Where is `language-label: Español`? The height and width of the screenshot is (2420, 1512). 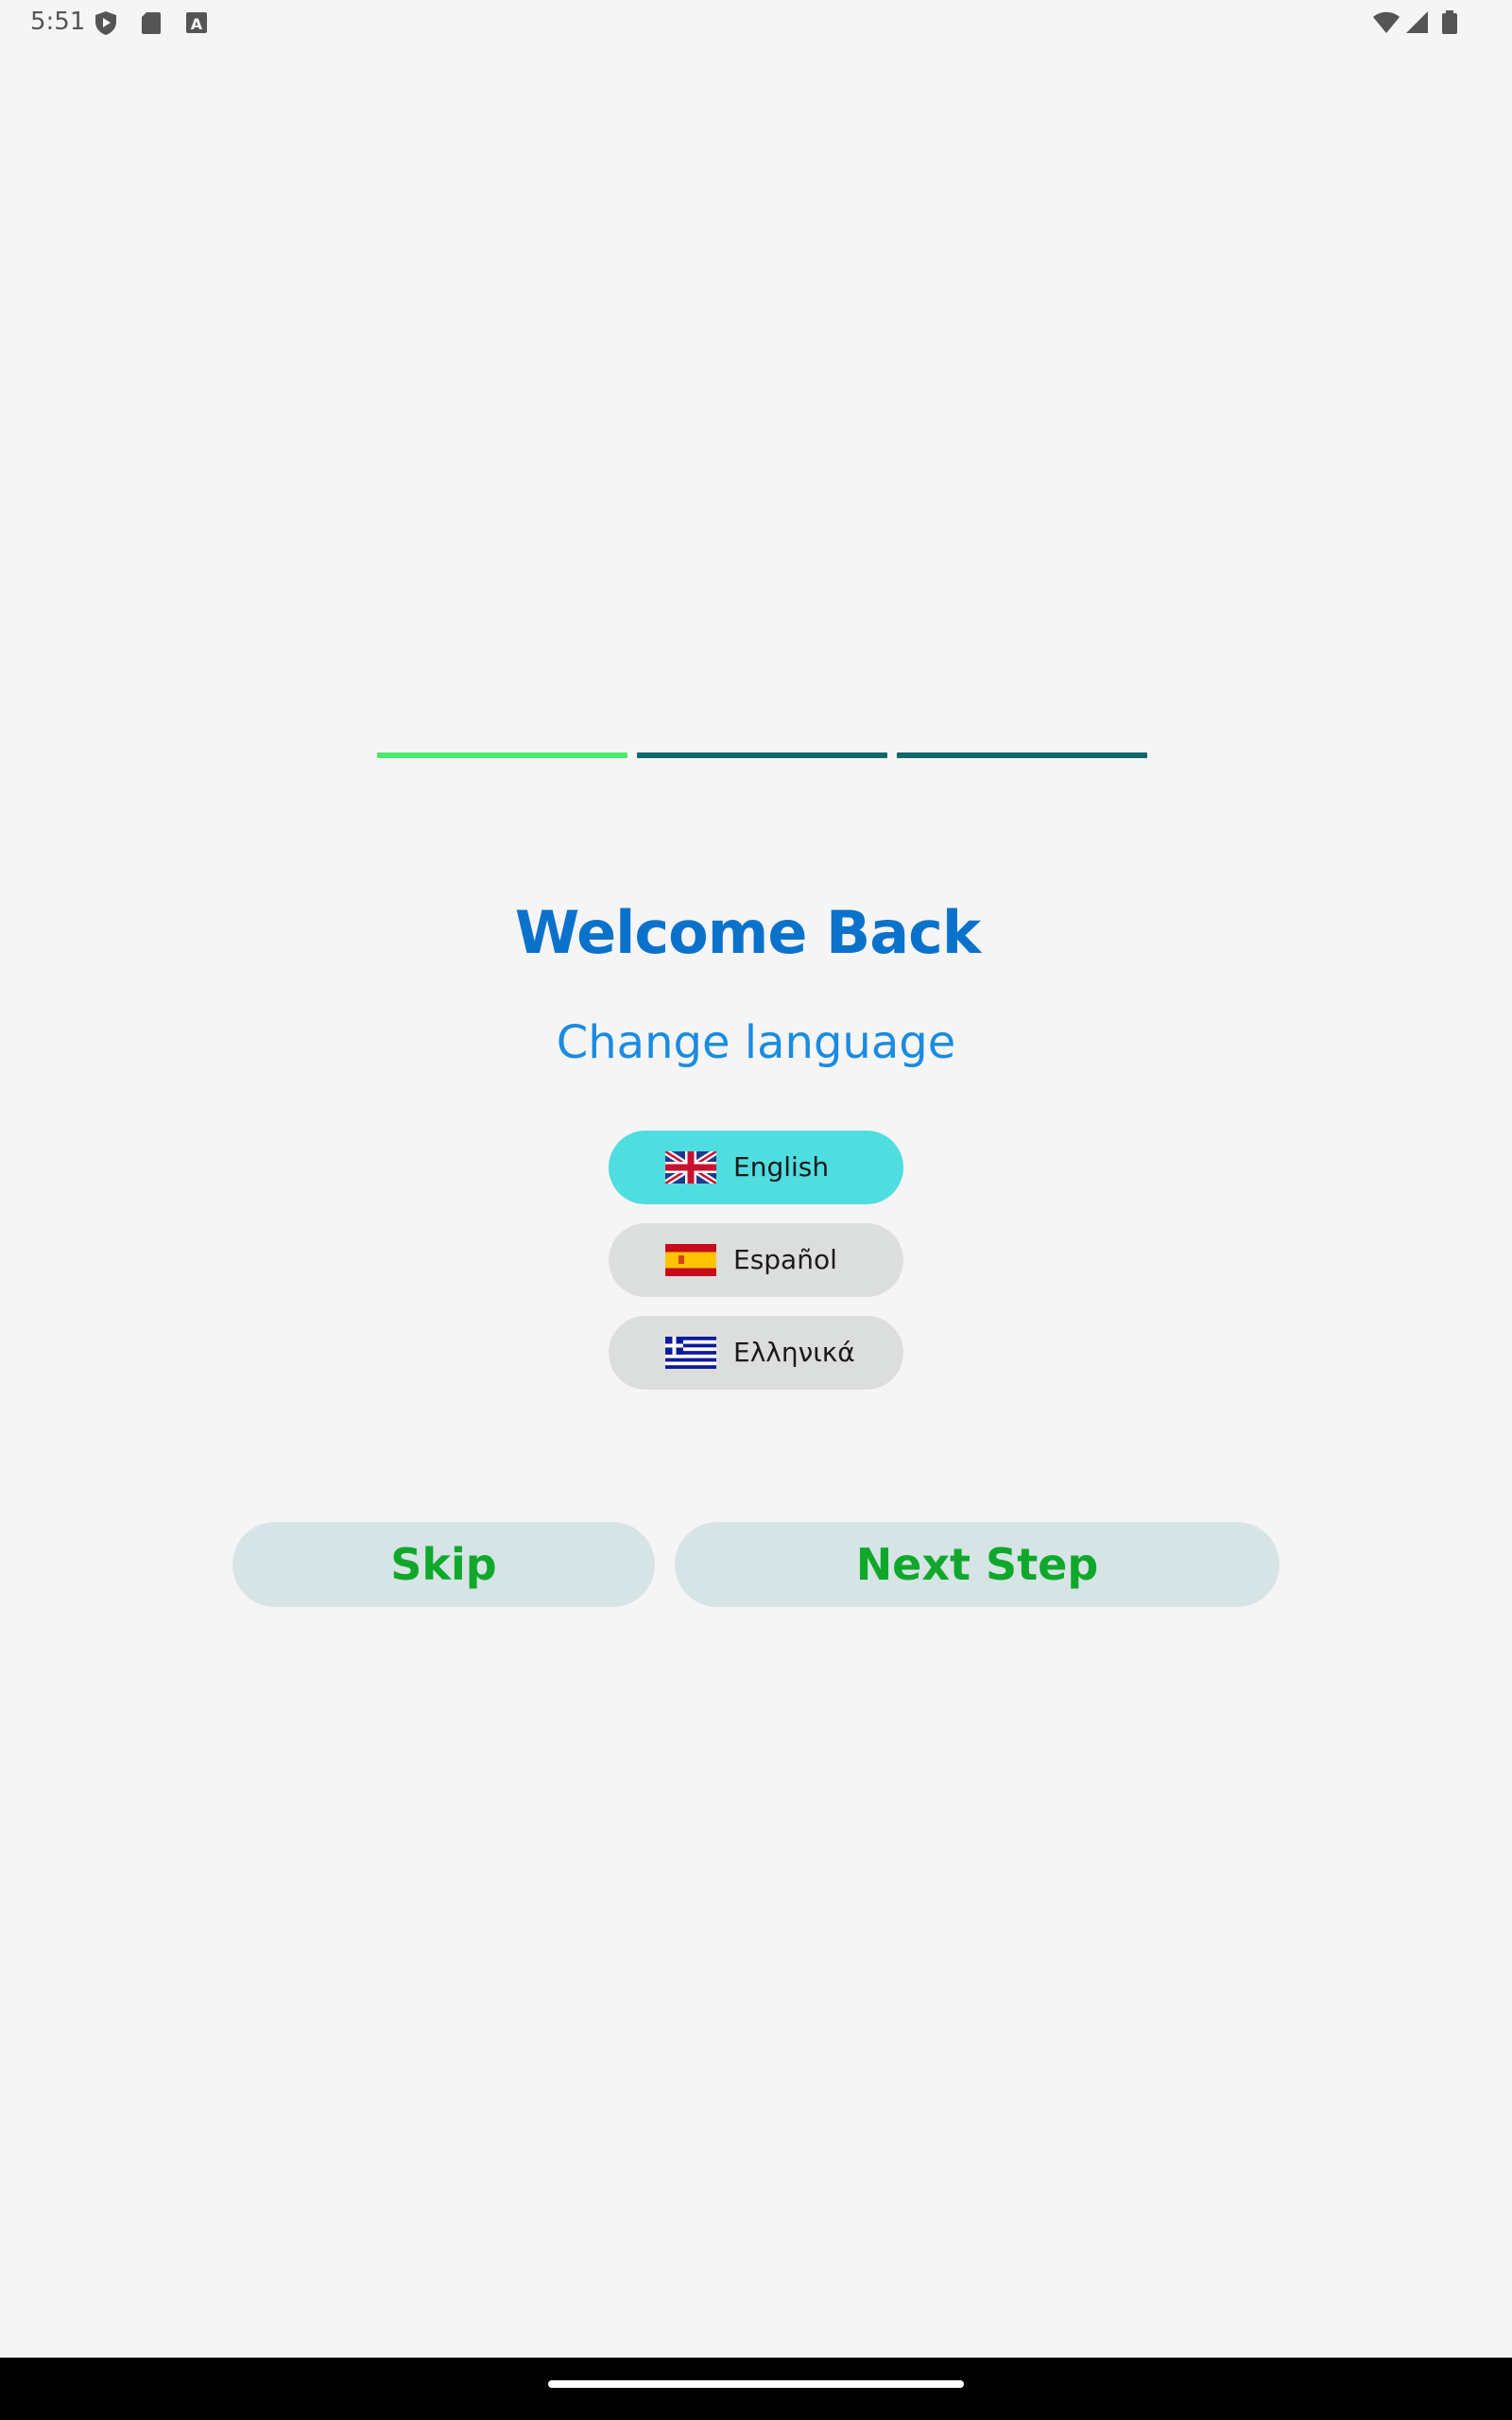 language-label: Español is located at coordinates (785, 1260).